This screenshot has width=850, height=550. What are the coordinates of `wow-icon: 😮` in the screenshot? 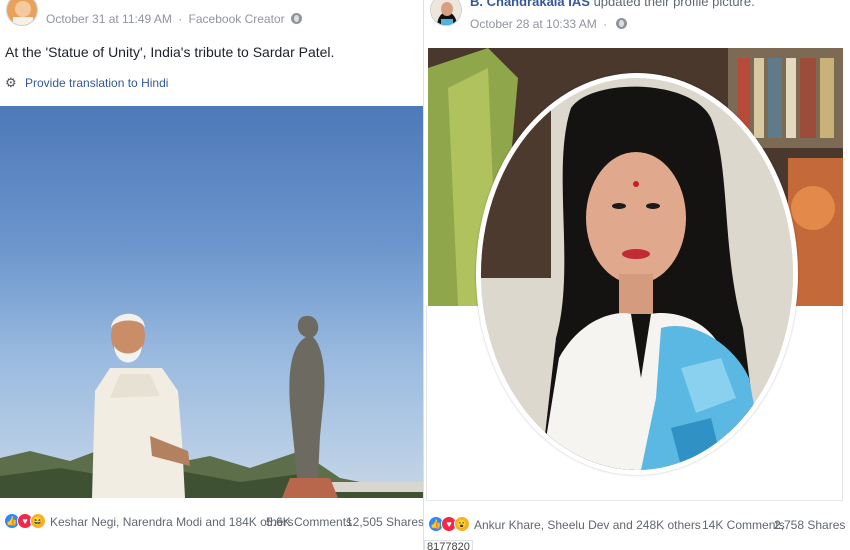 It's located at (462, 524).